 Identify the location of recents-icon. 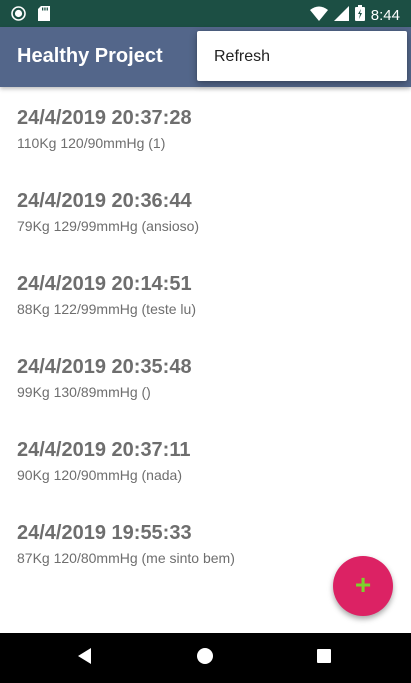
(324, 658).